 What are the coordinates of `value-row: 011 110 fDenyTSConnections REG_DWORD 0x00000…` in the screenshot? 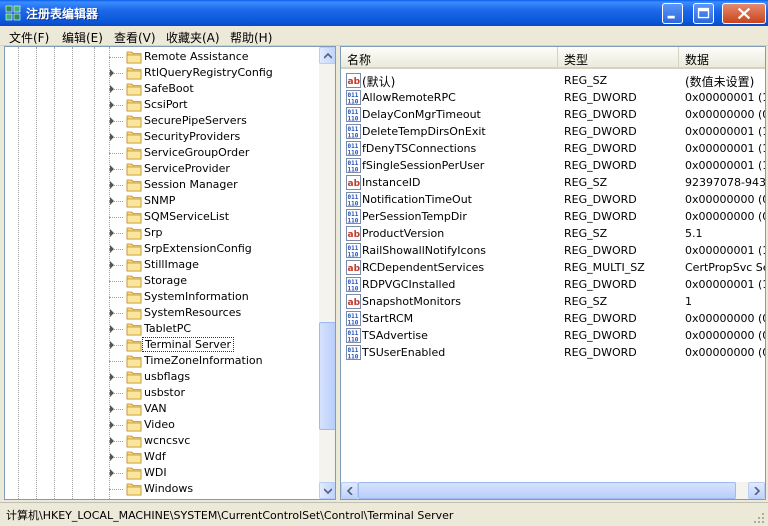 It's located at (553, 148).